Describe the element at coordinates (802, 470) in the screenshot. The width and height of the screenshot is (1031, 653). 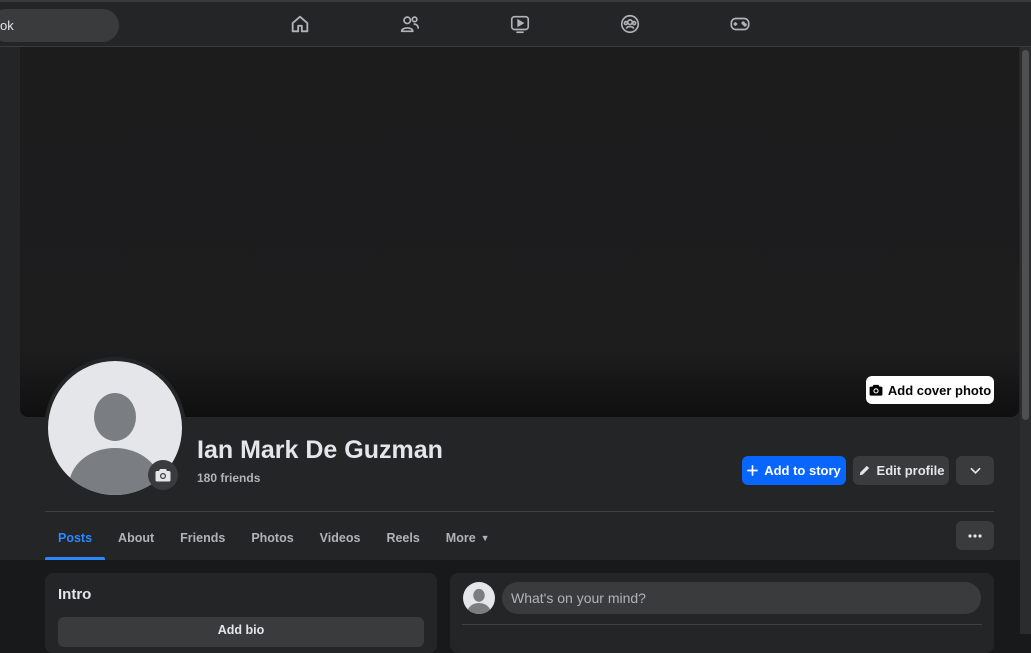
I see `add-to-story-label: Add to story` at that location.